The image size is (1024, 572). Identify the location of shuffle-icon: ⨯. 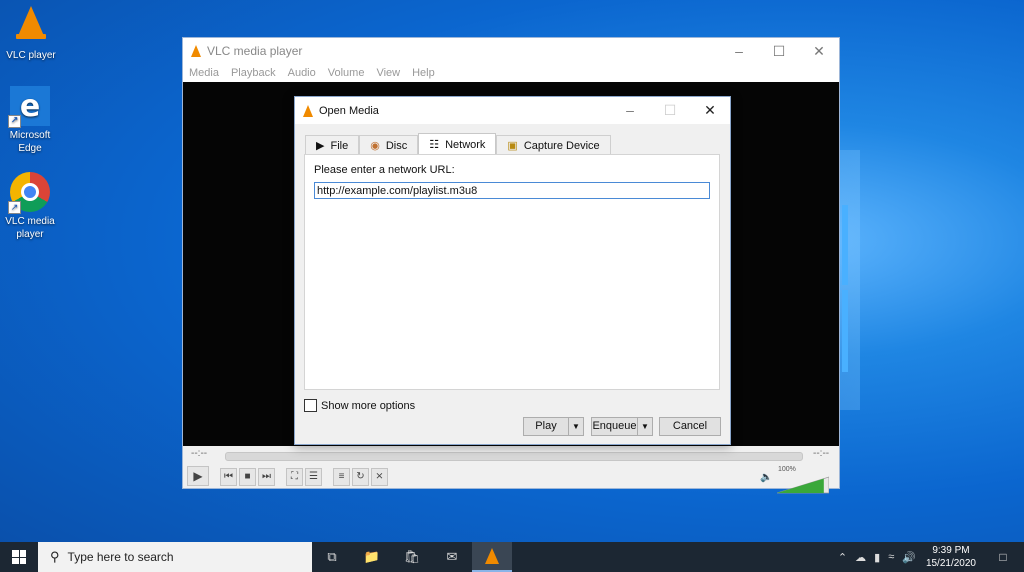
(379, 476).